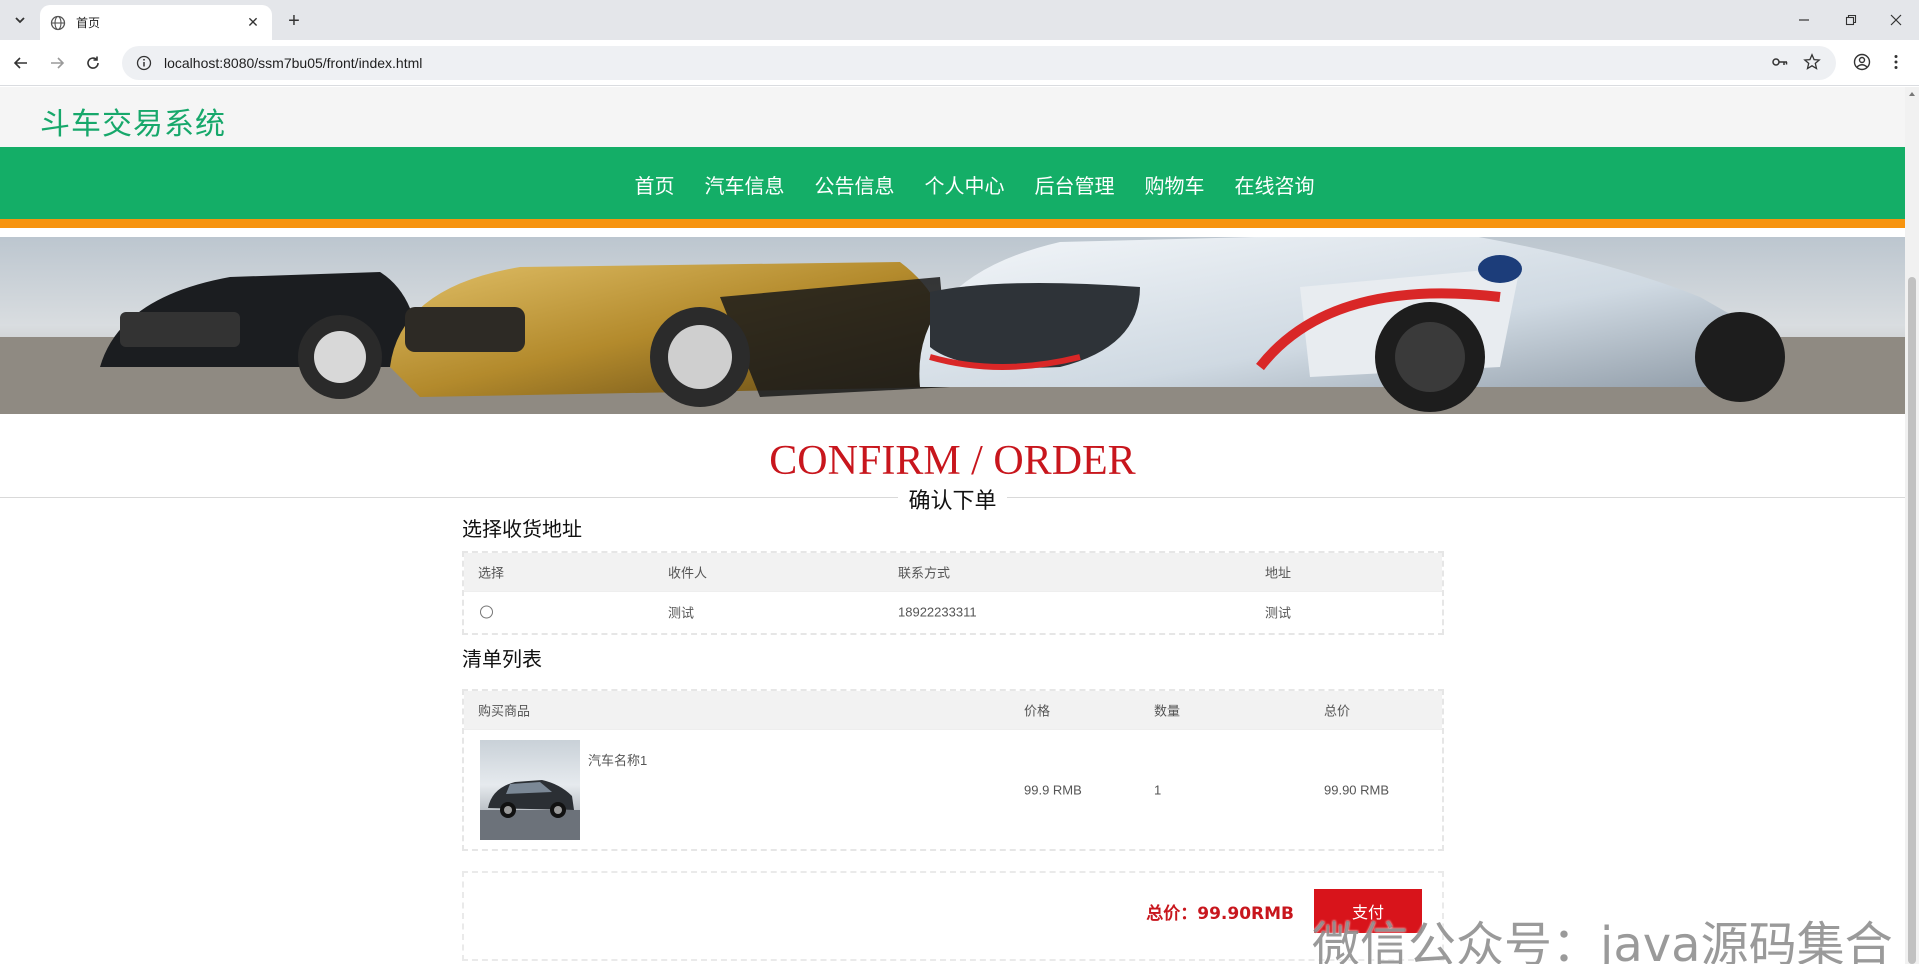 Image resolution: width=1919 pixels, height=964 pixels. What do you see at coordinates (953, 916) in the screenshot?
I see `order-summary: 总价：99.90RMB 支付` at bounding box center [953, 916].